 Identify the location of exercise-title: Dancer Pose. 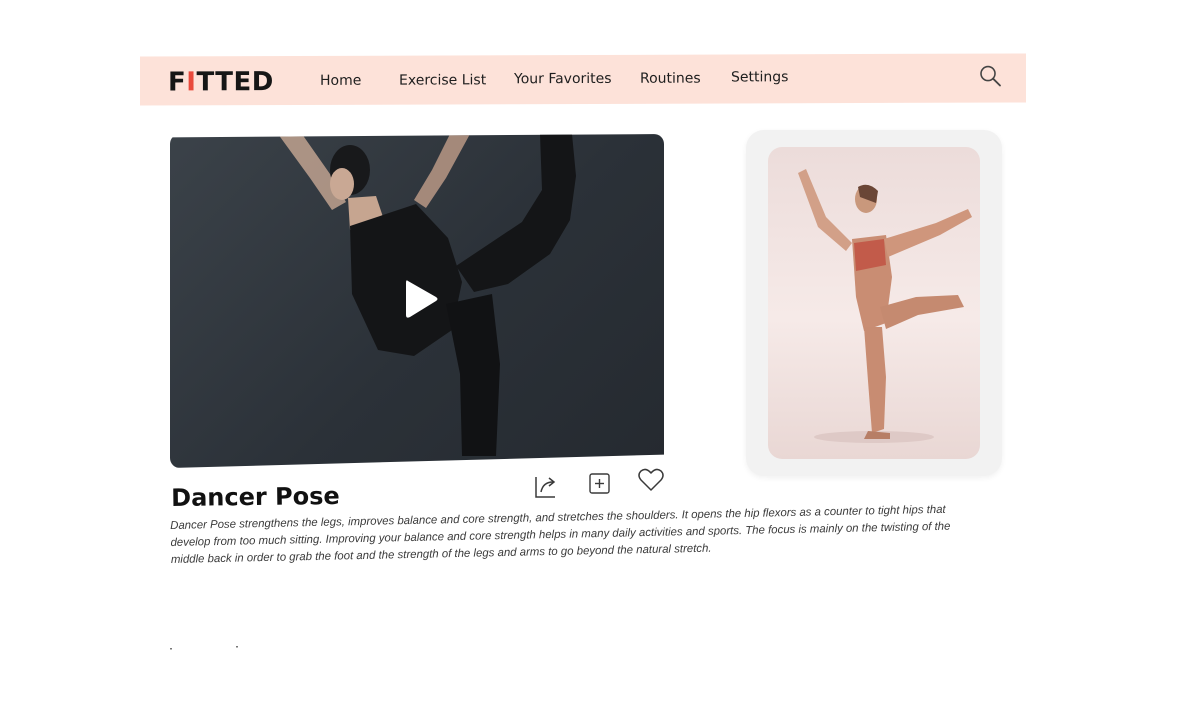
(255, 496).